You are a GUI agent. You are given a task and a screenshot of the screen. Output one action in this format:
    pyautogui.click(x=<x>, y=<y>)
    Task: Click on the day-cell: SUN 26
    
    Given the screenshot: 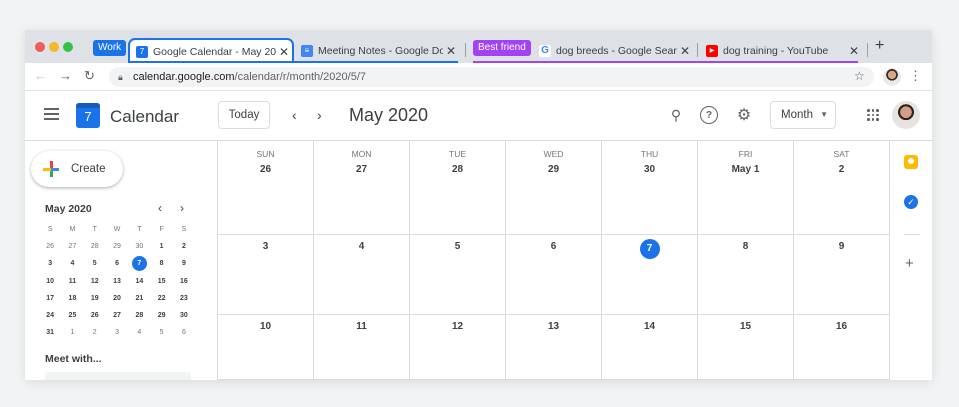 What is the action you would take?
    pyautogui.click(x=265, y=188)
    